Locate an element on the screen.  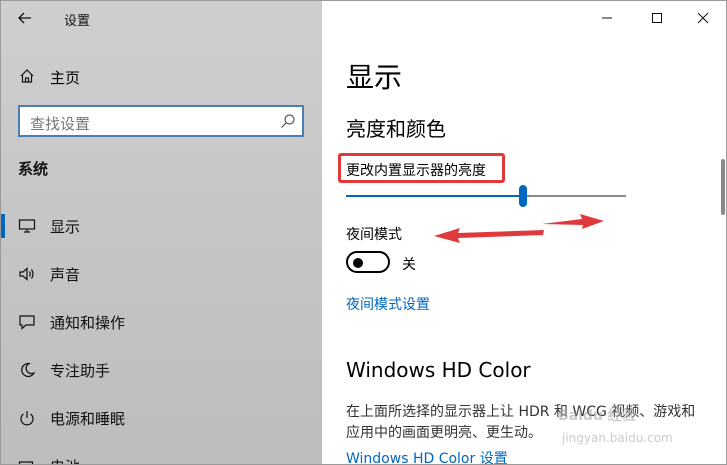
page-title: 显示 is located at coordinates (374, 77).